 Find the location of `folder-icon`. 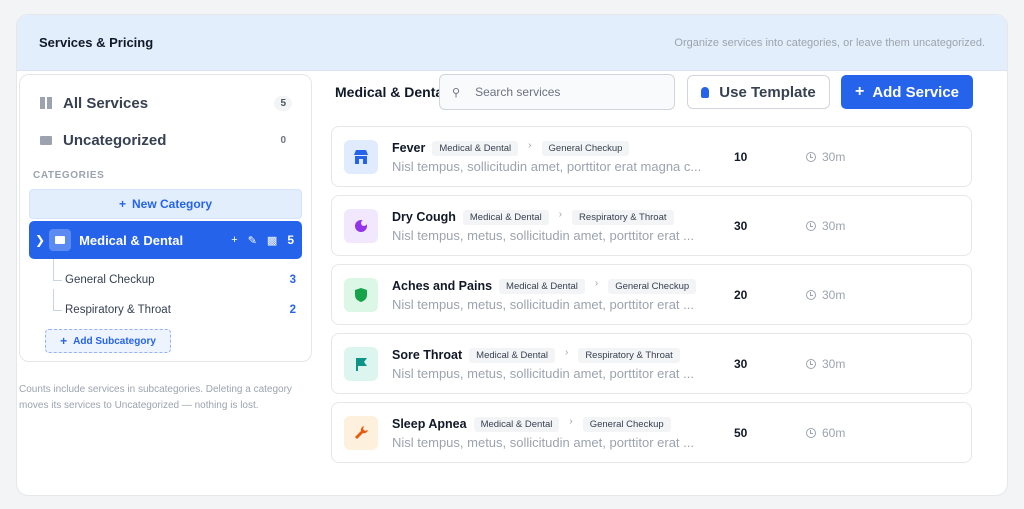

folder-icon is located at coordinates (60, 240).